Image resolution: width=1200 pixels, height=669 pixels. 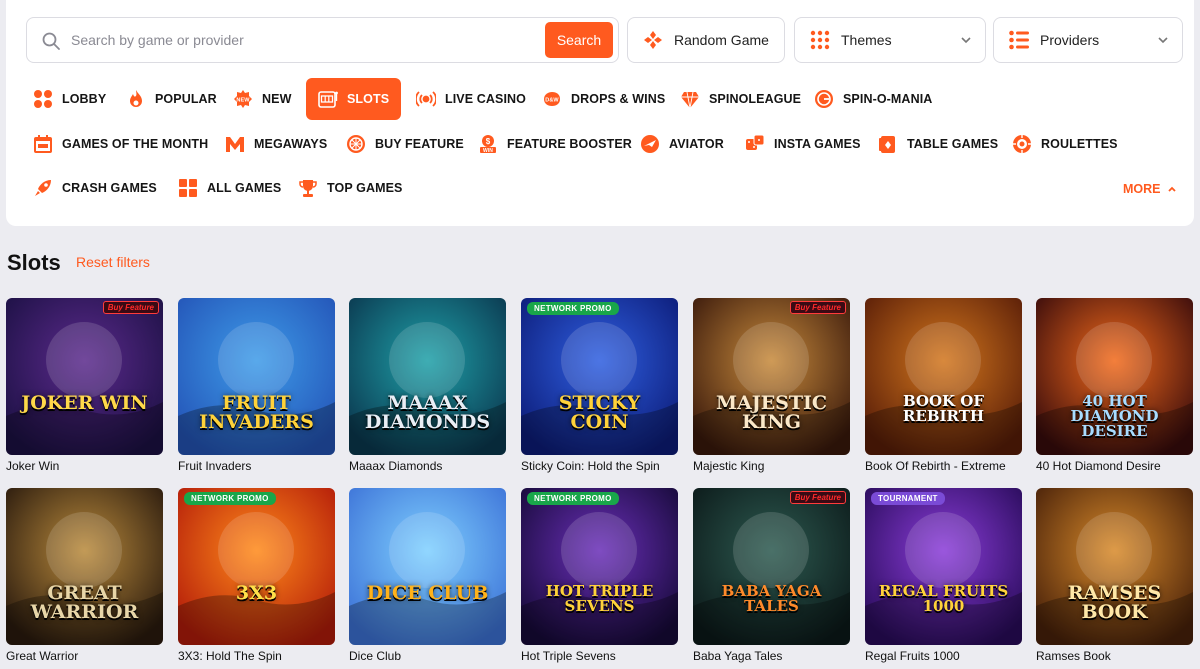 I want to click on game-thumbnail: GREAT WARRIOR, so click(x=84, y=566).